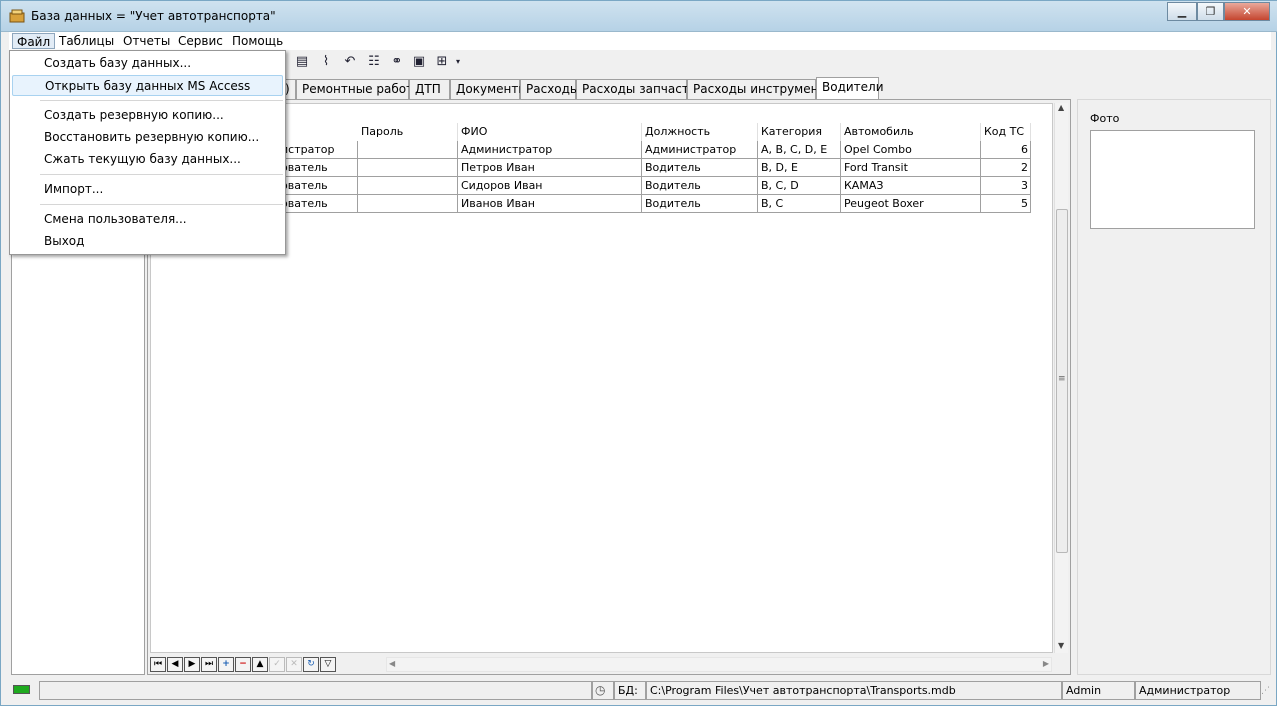  What do you see at coordinates (1247, 11) in the screenshot?
I see `close-button: ✕` at bounding box center [1247, 11].